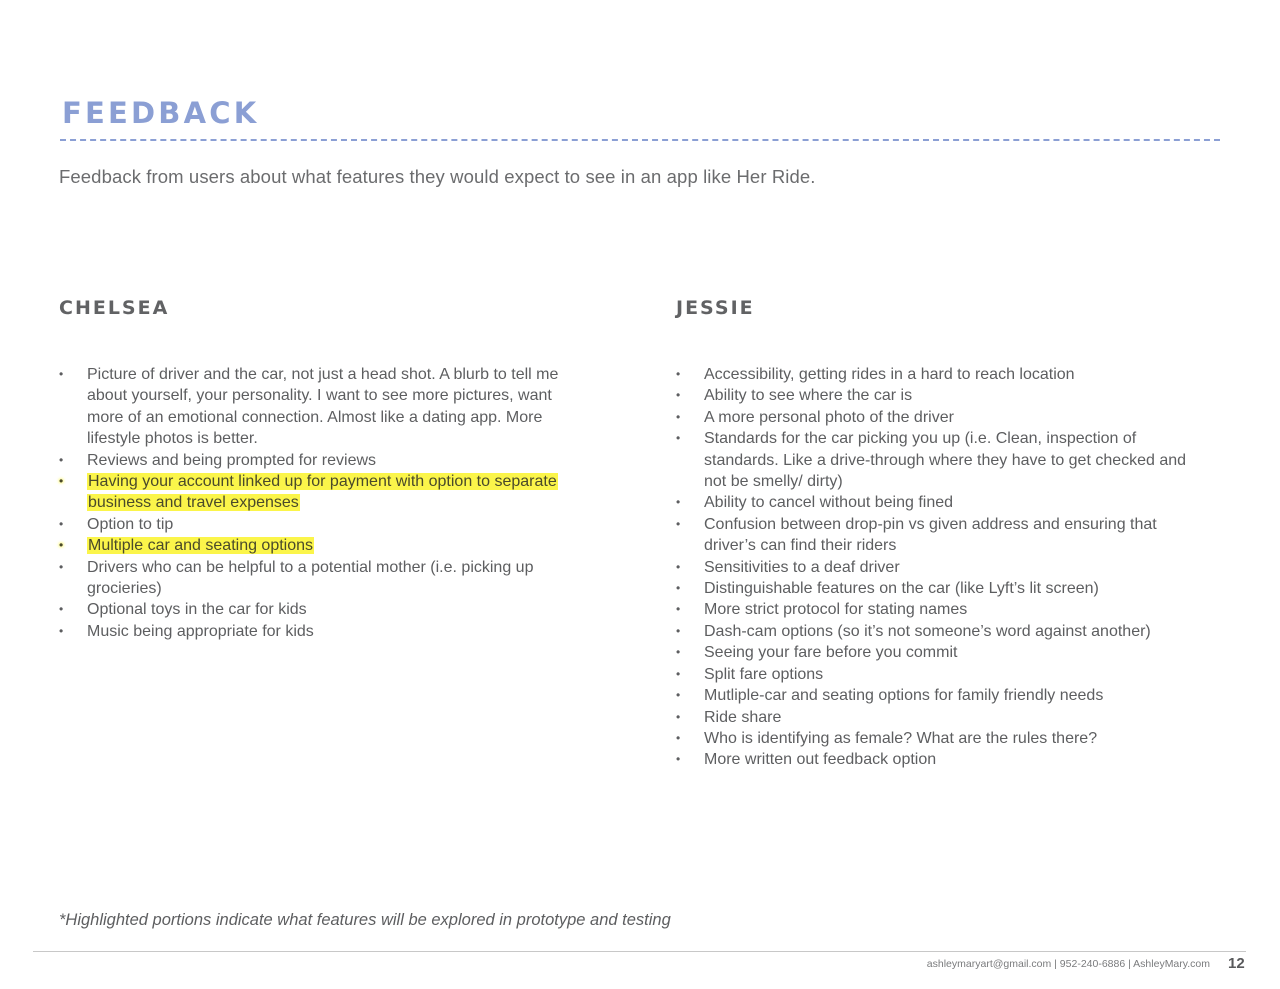  Describe the element at coordinates (201, 546) in the screenshot. I see `feedback-item-text: Multiple car and seating options` at that location.